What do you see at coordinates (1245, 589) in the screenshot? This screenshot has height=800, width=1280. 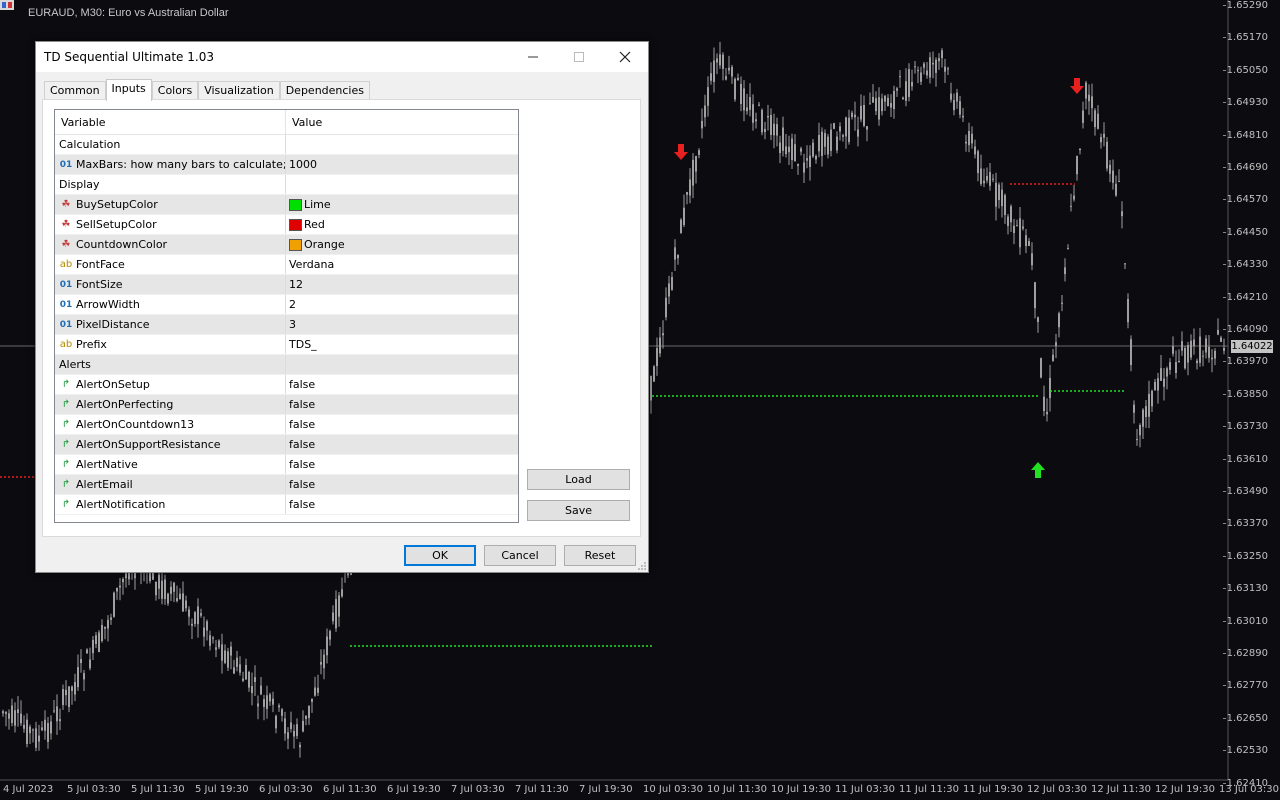 I see `price-tick-label: 1.63130` at bounding box center [1245, 589].